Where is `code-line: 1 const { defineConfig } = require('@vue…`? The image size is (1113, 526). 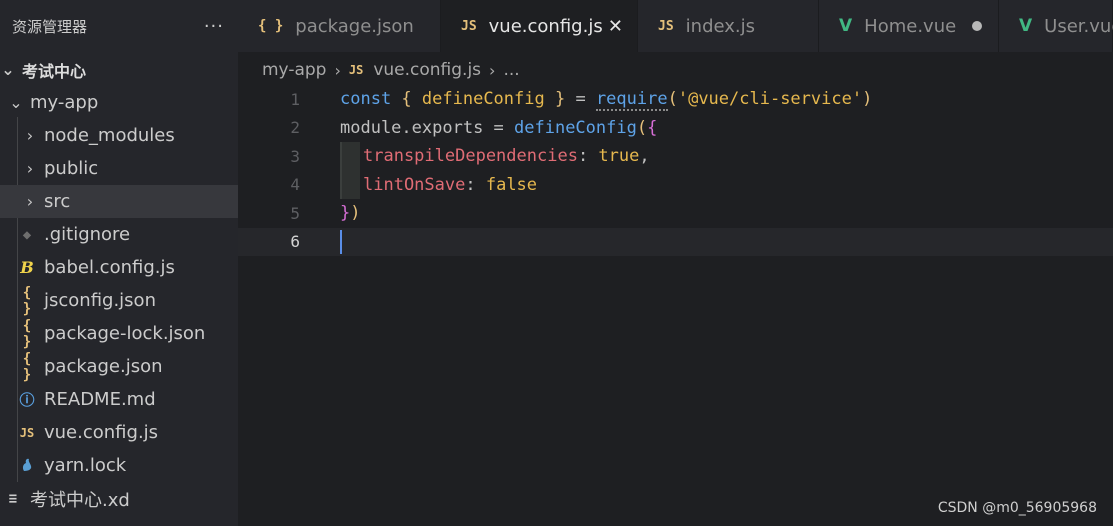 code-line: 1 const { defineConfig } = require('@vue… is located at coordinates (675, 99).